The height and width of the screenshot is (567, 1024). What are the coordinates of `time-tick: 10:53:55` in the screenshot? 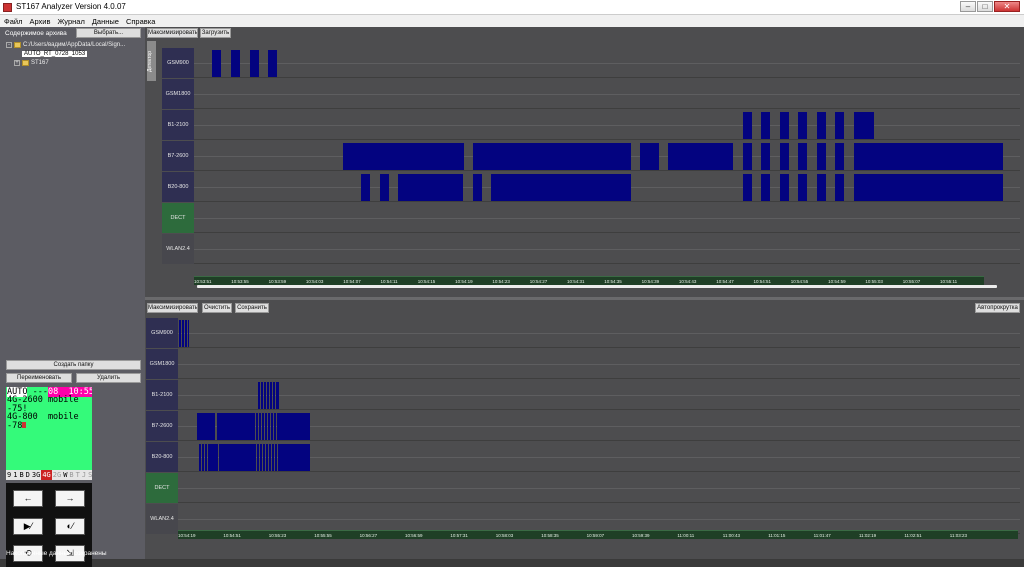 It's located at (240, 281).